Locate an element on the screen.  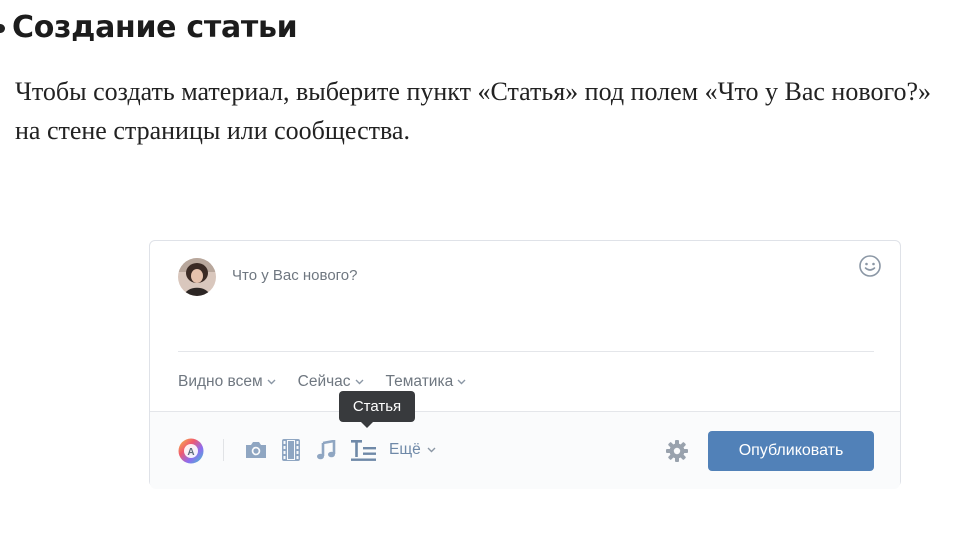
topic-dropdown: Тематика is located at coordinates (426, 382).